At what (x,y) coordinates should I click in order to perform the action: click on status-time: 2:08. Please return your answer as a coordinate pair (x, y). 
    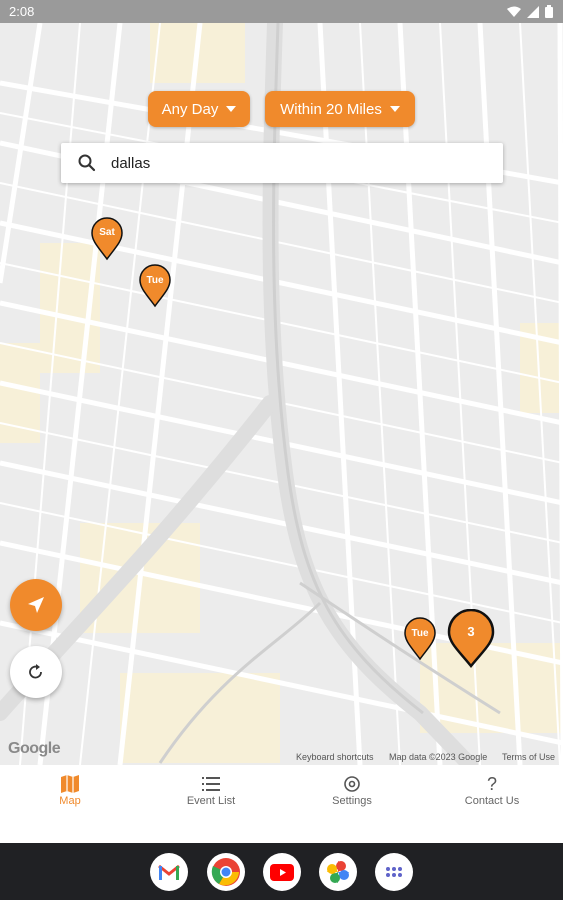
    Looking at the image, I should click on (22, 11).